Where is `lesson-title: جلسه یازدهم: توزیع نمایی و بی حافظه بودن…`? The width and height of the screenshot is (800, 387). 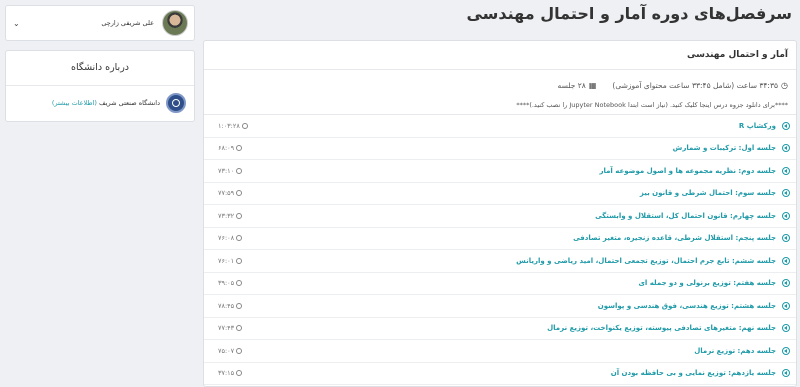 lesson-title: جلسه یازدهم: توزیع نمایی و بی حافظه بودن… is located at coordinates (700, 373).